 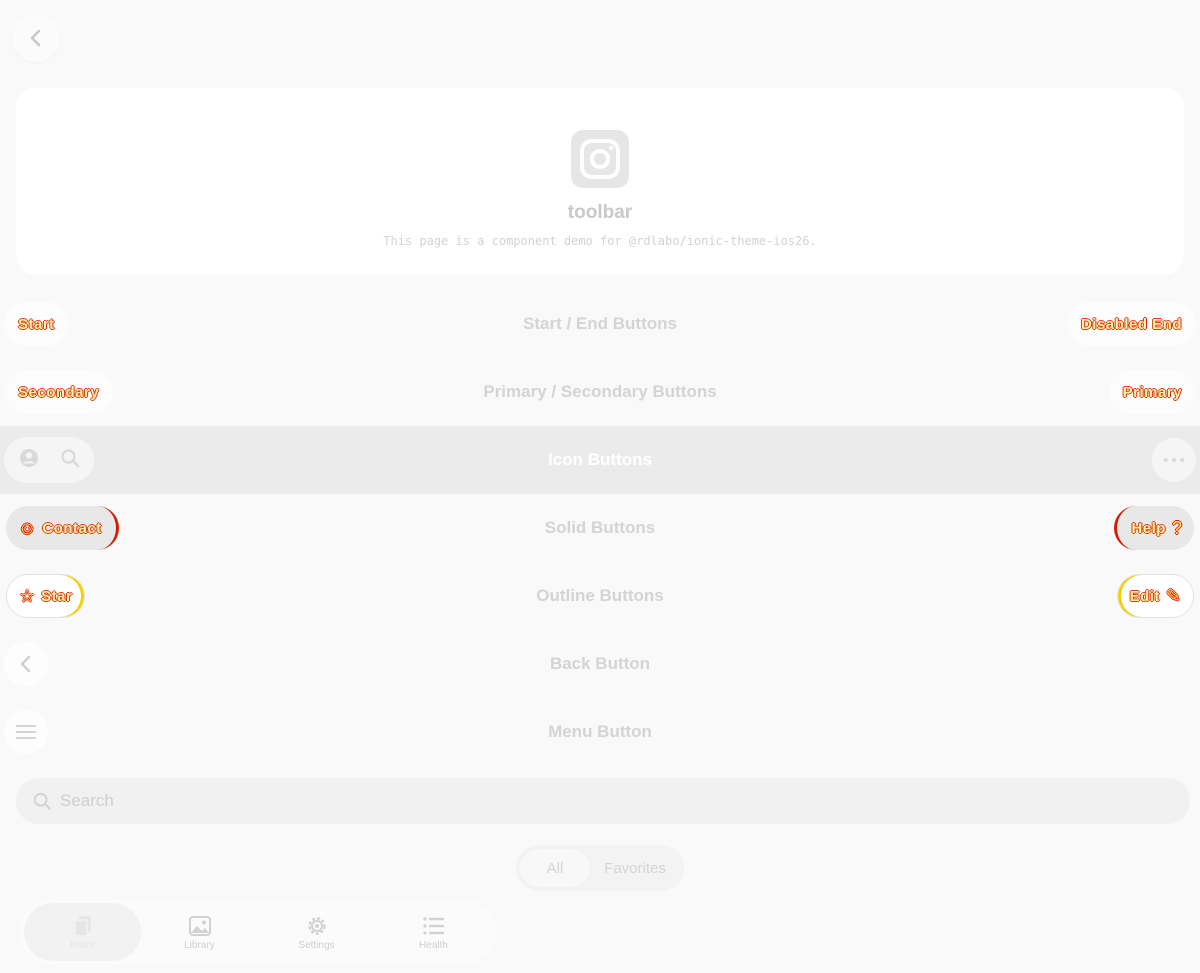 I want to click on toolbar-back-button: Back Button, so click(x=600, y=664).